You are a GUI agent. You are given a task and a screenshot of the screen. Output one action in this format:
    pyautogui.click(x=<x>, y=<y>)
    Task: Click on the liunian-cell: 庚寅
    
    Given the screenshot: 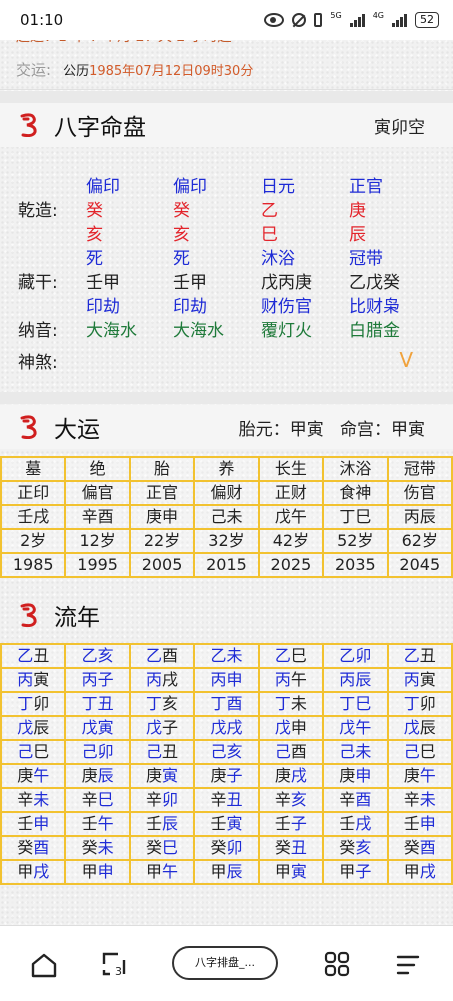 What is the action you would take?
    pyautogui.click(x=162, y=776)
    